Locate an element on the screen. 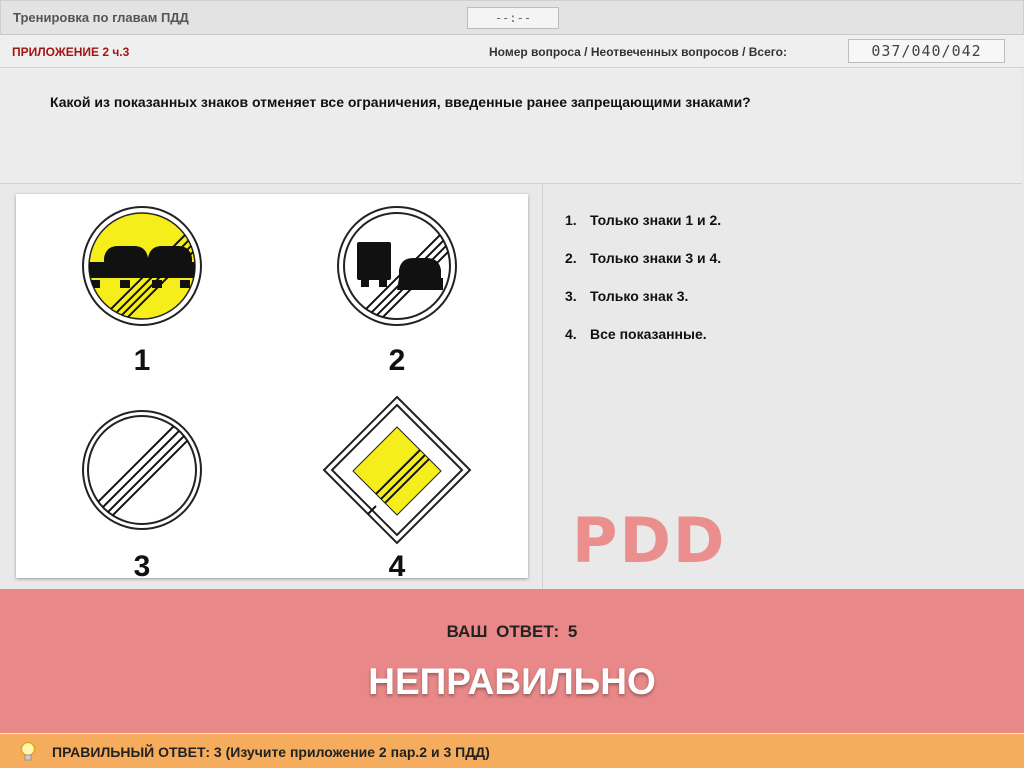  timer-display: --:-- is located at coordinates (513, 18).